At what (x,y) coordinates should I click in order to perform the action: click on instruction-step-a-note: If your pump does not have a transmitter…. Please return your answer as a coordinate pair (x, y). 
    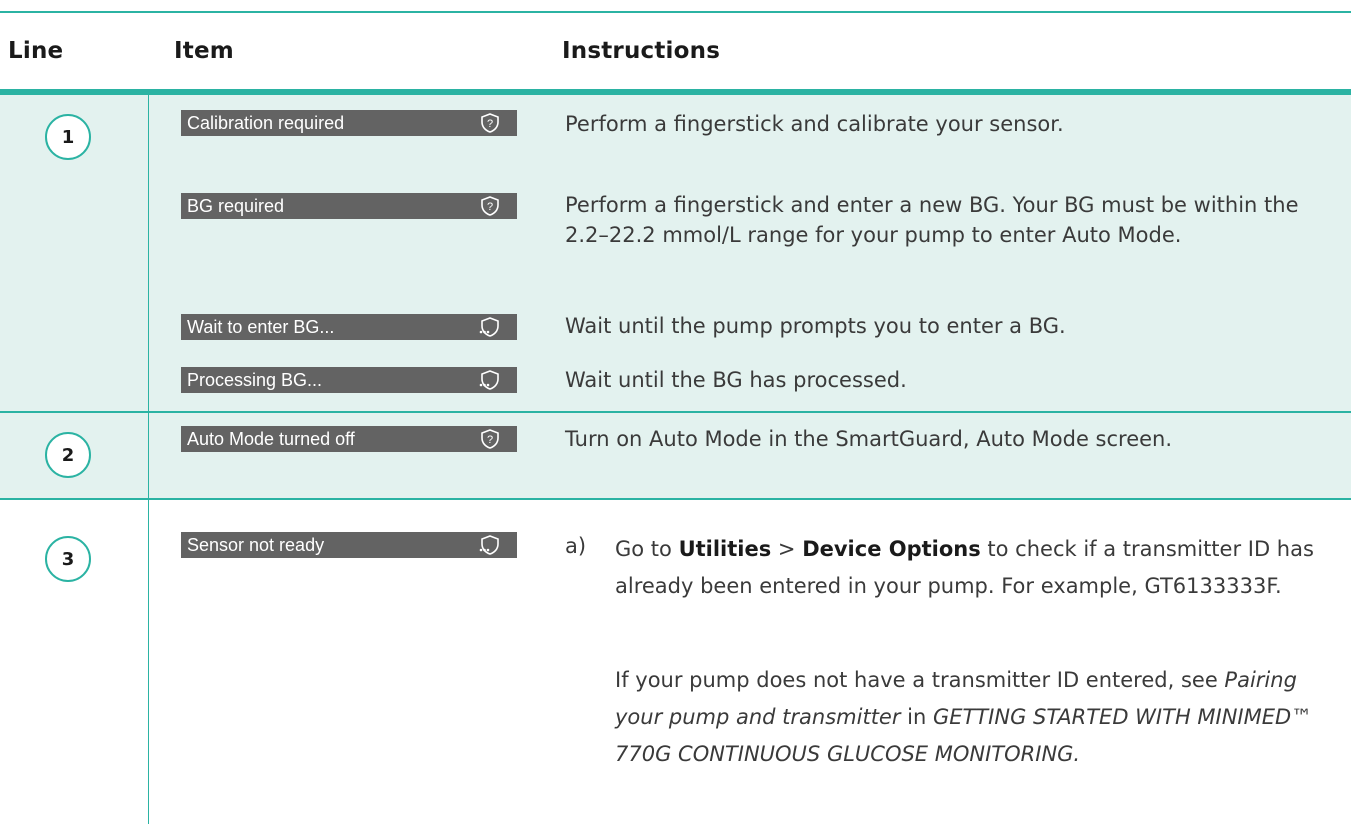
    Looking at the image, I should click on (974, 717).